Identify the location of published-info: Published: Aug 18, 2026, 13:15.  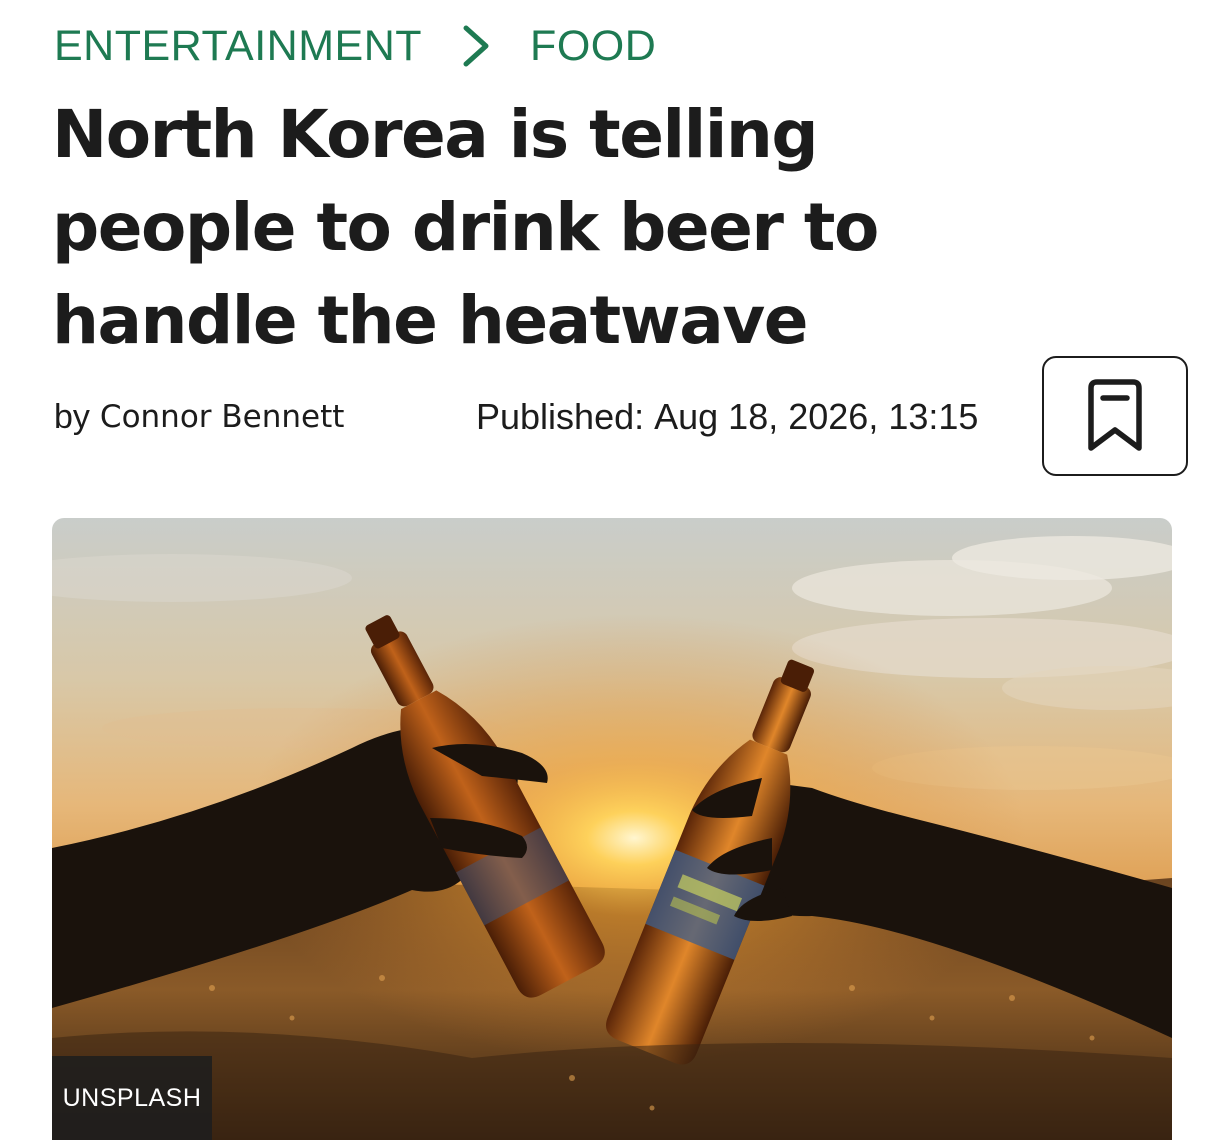
(727, 417).